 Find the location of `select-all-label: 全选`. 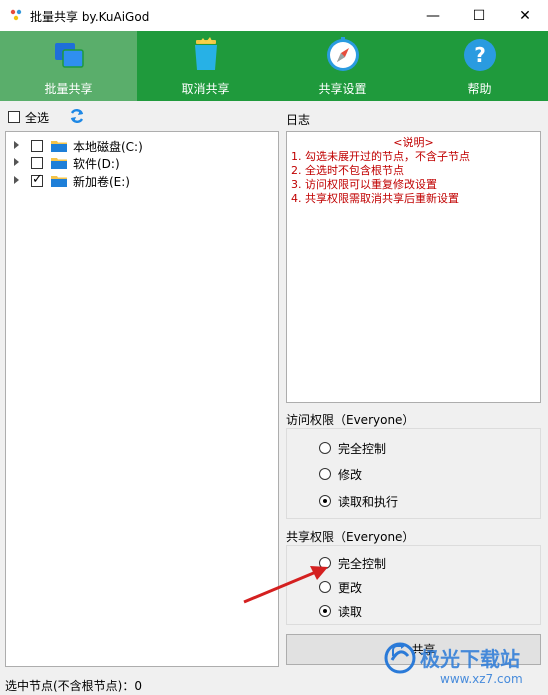

select-all-label: 全选 is located at coordinates (37, 118).